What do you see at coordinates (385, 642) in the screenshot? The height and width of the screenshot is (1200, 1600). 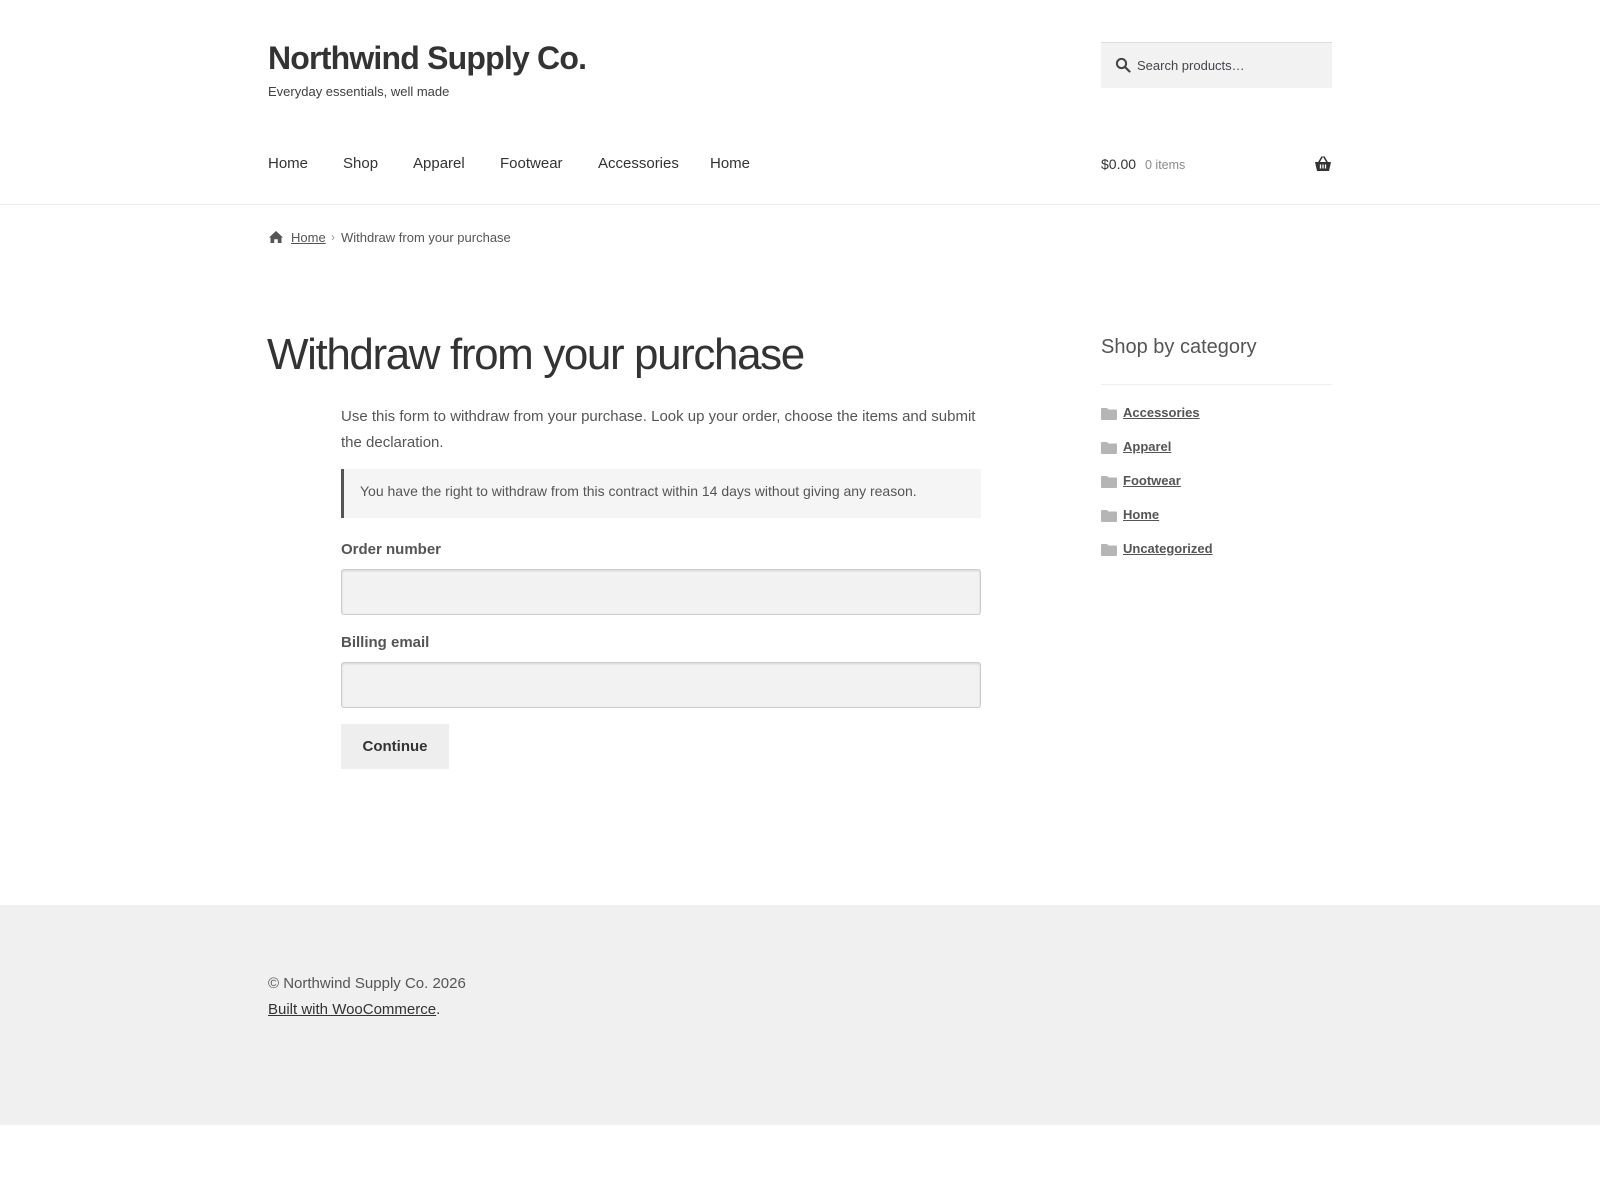 I see `billing-email-label: Billing email` at bounding box center [385, 642].